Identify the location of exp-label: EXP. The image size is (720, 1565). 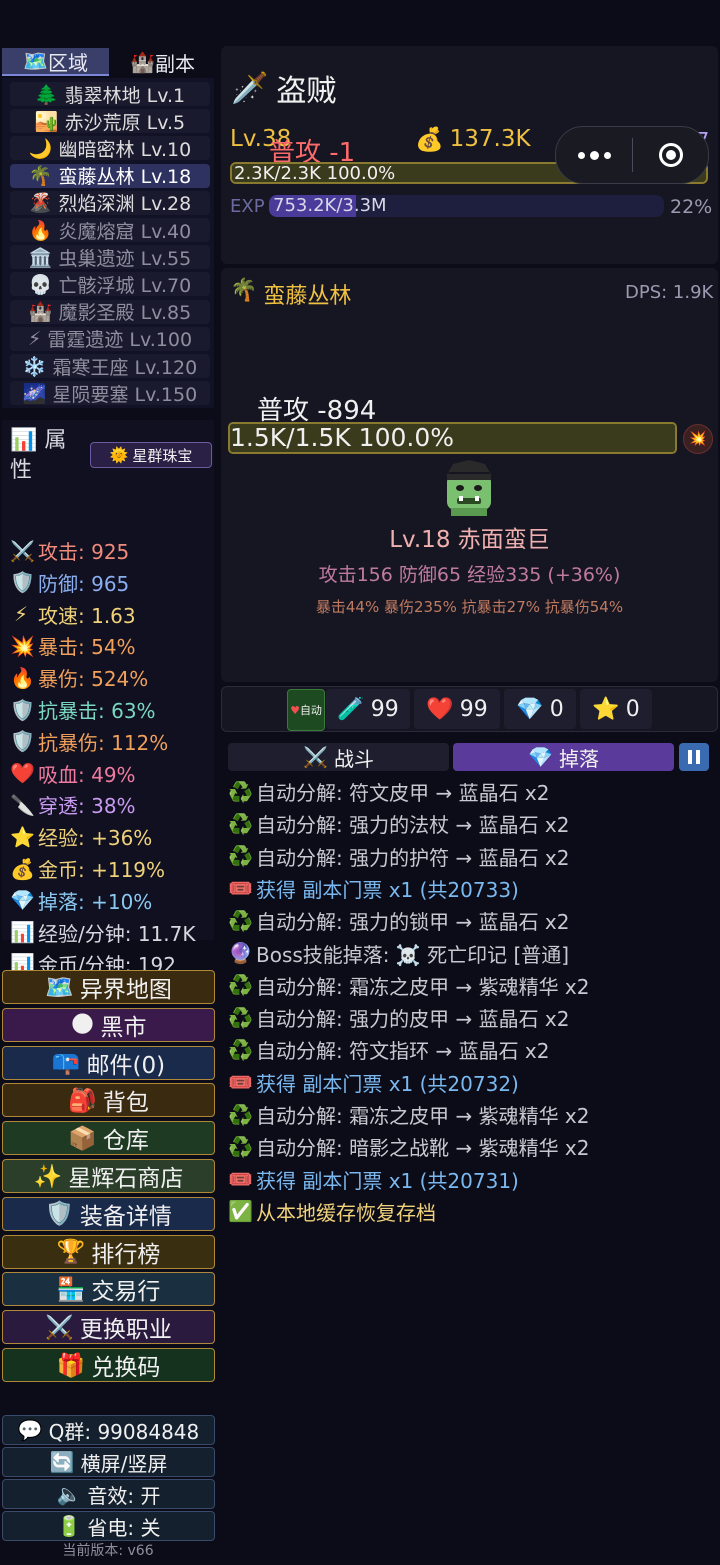
(247, 206).